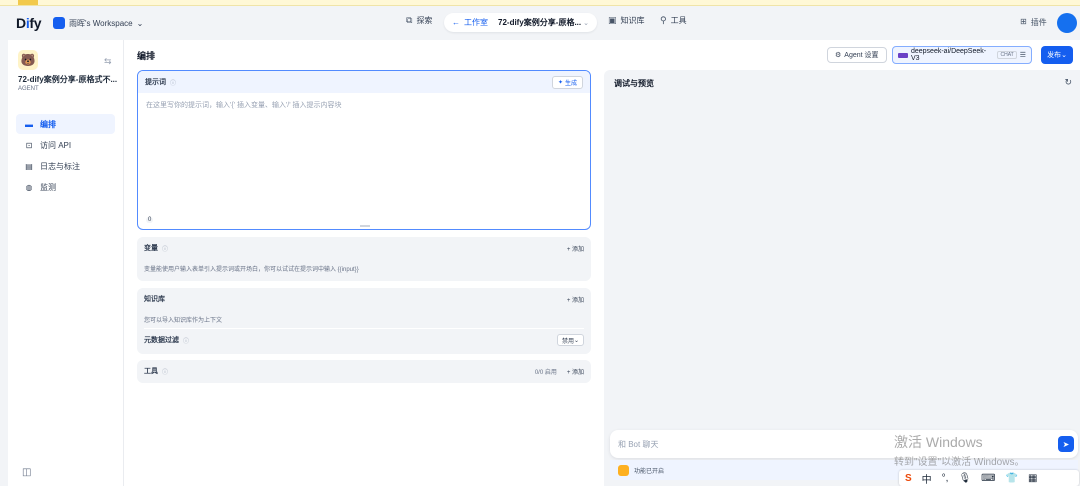  What do you see at coordinates (48, 124) in the screenshot?
I see `sidebar-item-label: 编排` at bounding box center [48, 124].